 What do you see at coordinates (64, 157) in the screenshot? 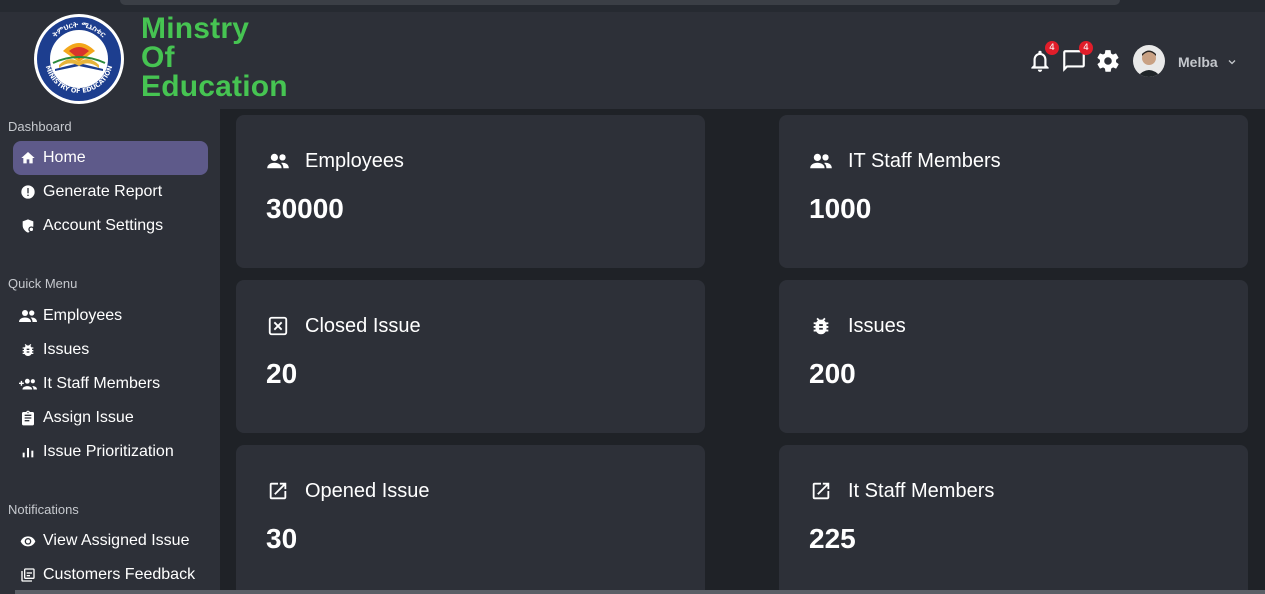
I see `sidebar-item-label: Home` at bounding box center [64, 157].